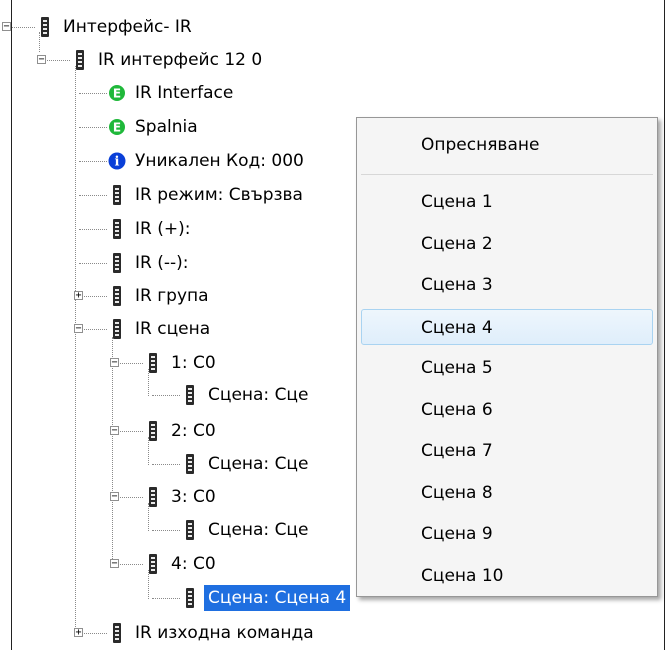  What do you see at coordinates (180, 60) in the screenshot?
I see `tree-node-label: IR интерфейс 12 0` at bounding box center [180, 60].